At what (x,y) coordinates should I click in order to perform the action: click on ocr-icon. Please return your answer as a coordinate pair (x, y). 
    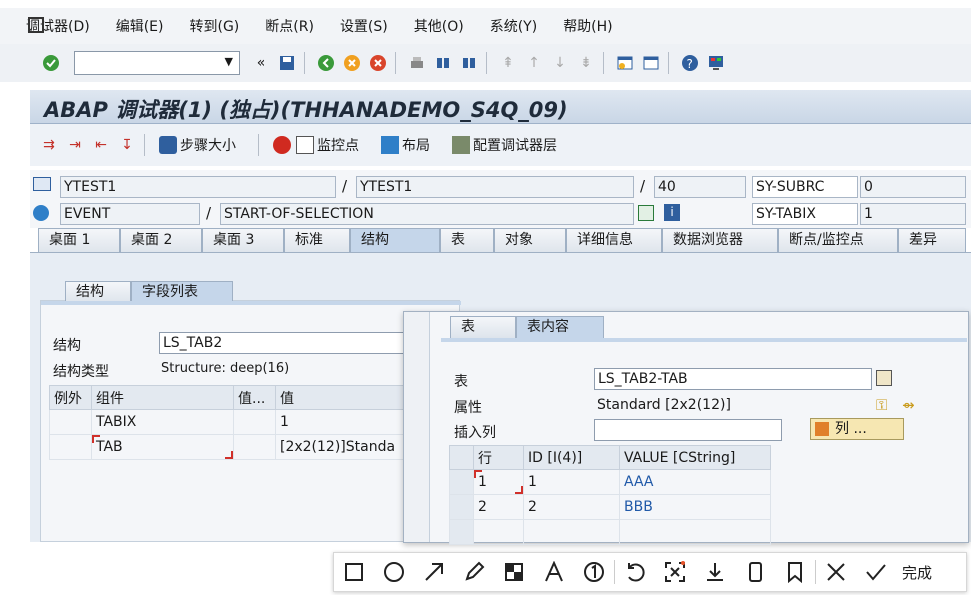
    Looking at the image, I should click on (675, 572).